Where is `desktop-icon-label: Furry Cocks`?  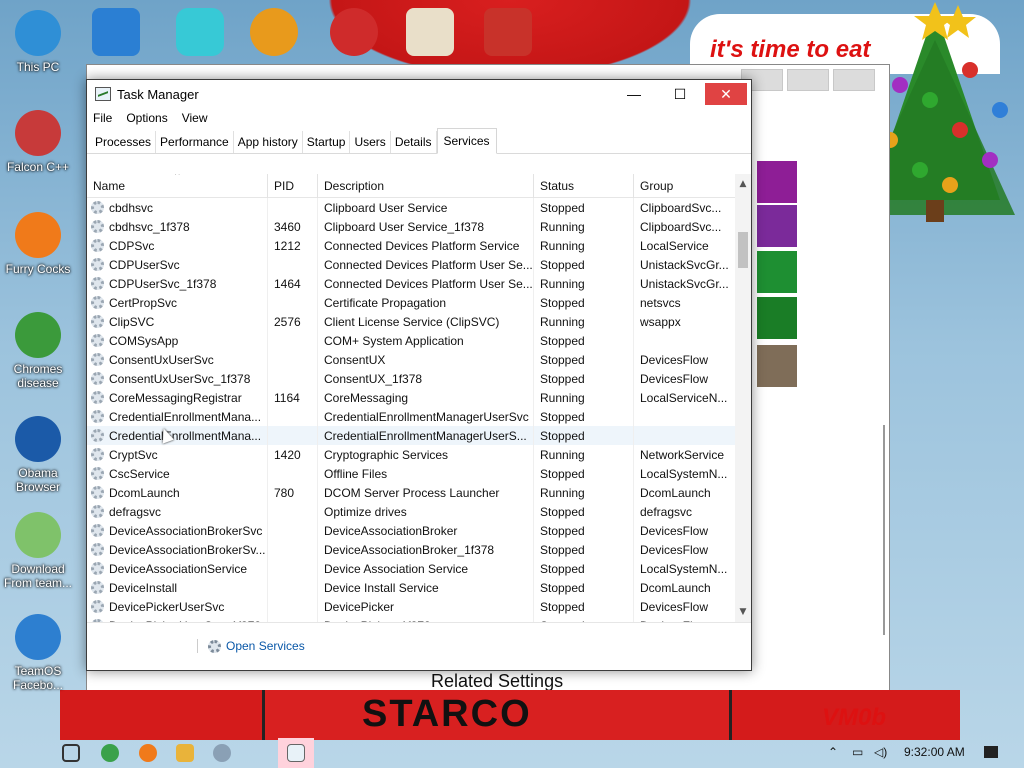 desktop-icon-label: Furry Cocks is located at coordinates (38, 269).